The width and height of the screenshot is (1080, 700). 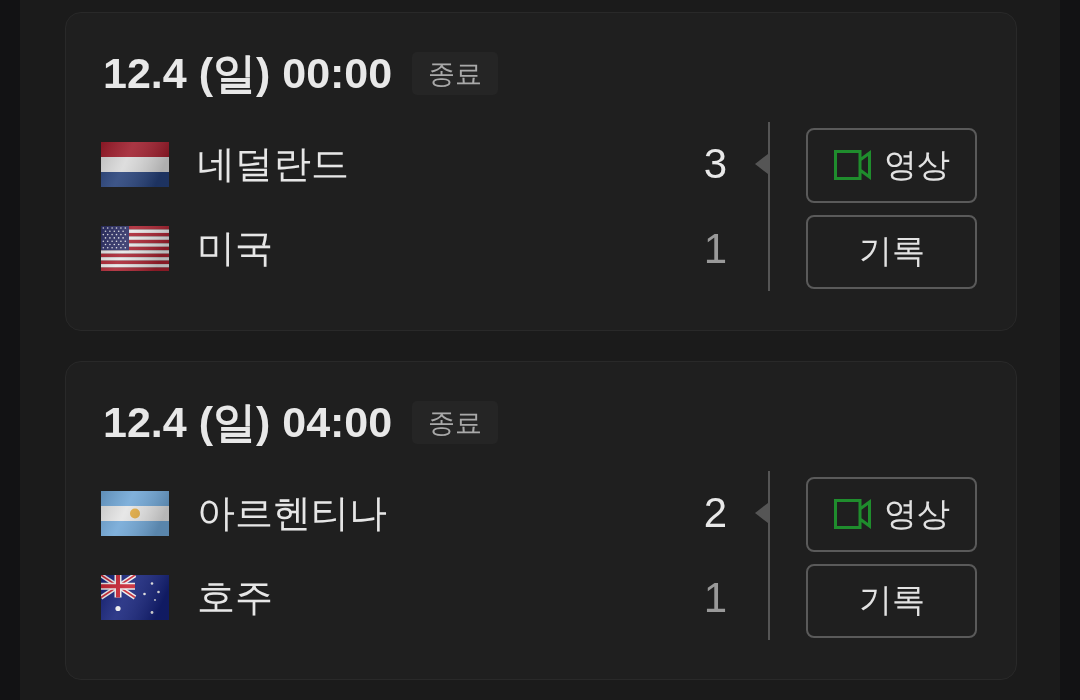 I want to click on match-datetime: 12.4 (일) 04:00, so click(x=248, y=422).